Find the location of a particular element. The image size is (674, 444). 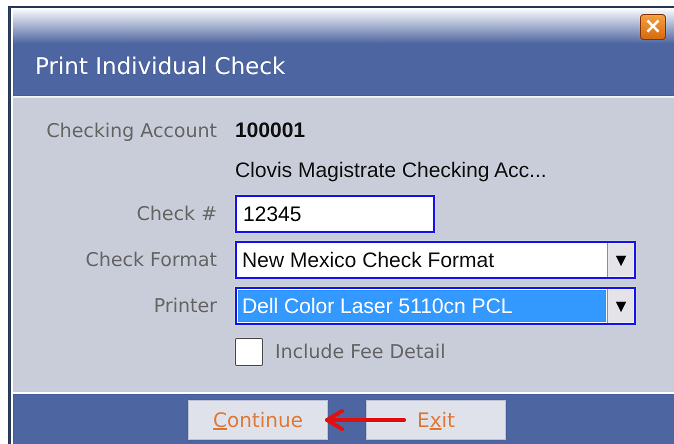

field-label: Check Format is located at coordinates (151, 260).